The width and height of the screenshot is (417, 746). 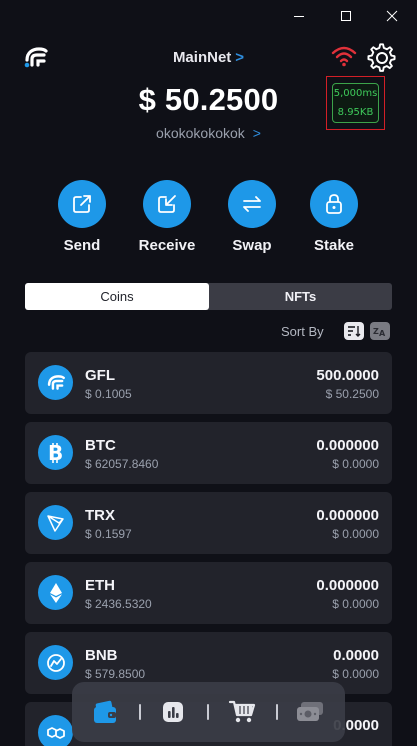 What do you see at coordinates (355, 93) in the screenshot?
I see `latency-readout: 5,000ms` at bounding box center [355, 93].